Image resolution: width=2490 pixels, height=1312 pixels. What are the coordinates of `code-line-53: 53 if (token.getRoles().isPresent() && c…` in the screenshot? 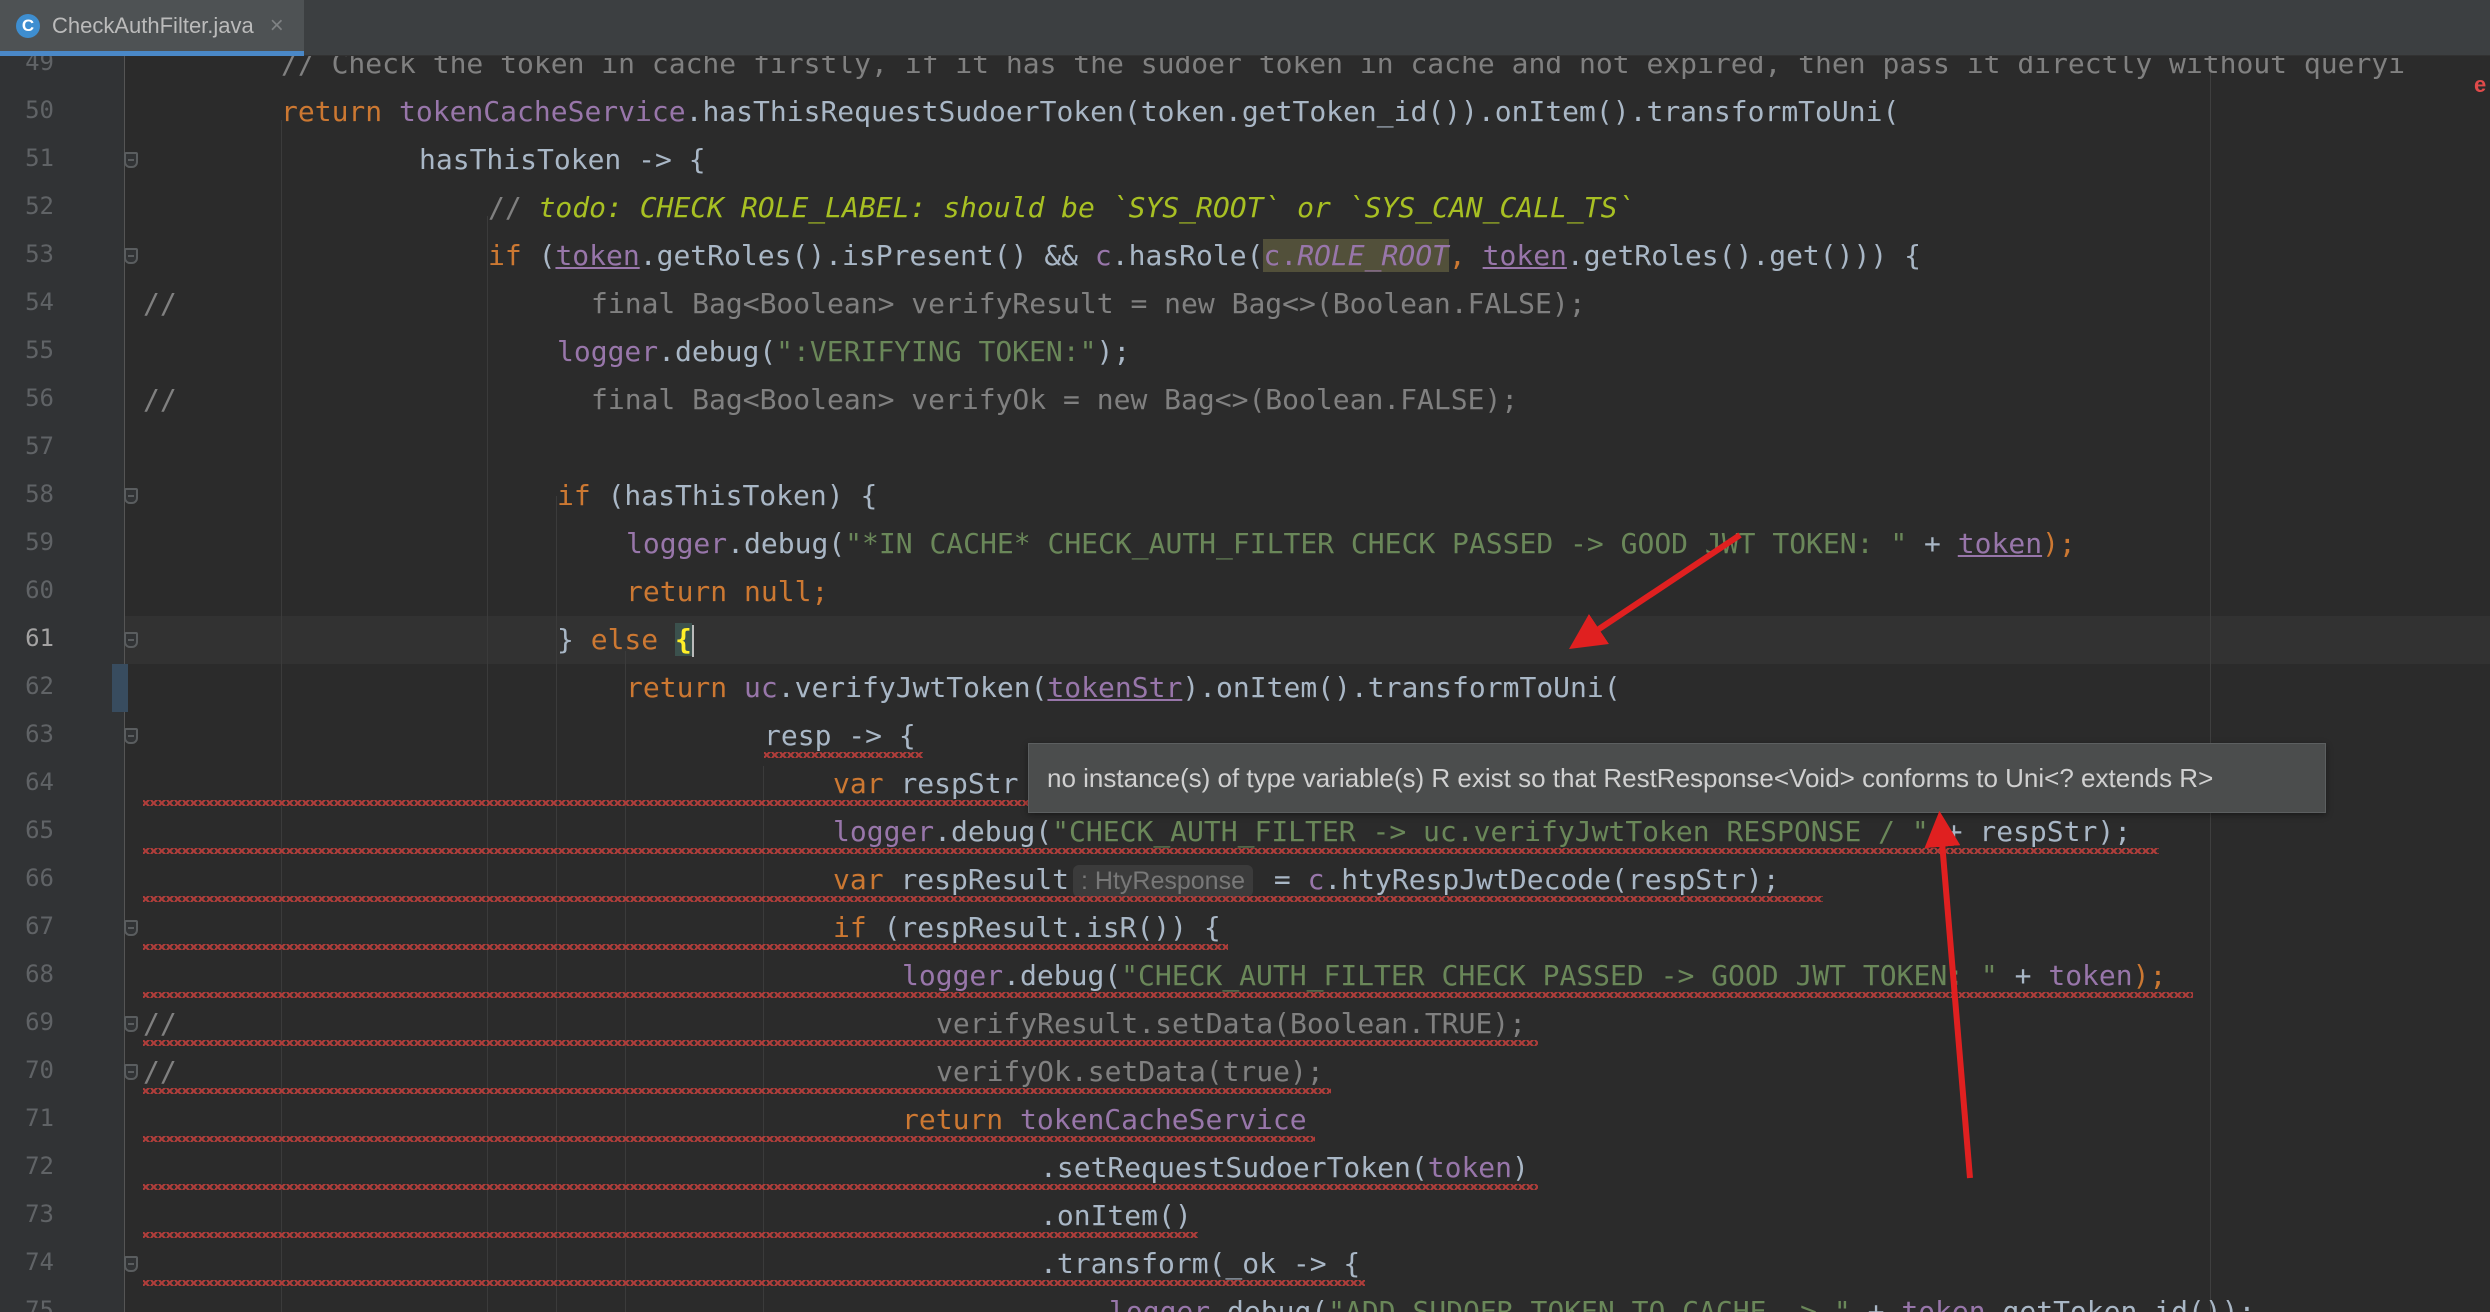 It's located at (1245, 256).